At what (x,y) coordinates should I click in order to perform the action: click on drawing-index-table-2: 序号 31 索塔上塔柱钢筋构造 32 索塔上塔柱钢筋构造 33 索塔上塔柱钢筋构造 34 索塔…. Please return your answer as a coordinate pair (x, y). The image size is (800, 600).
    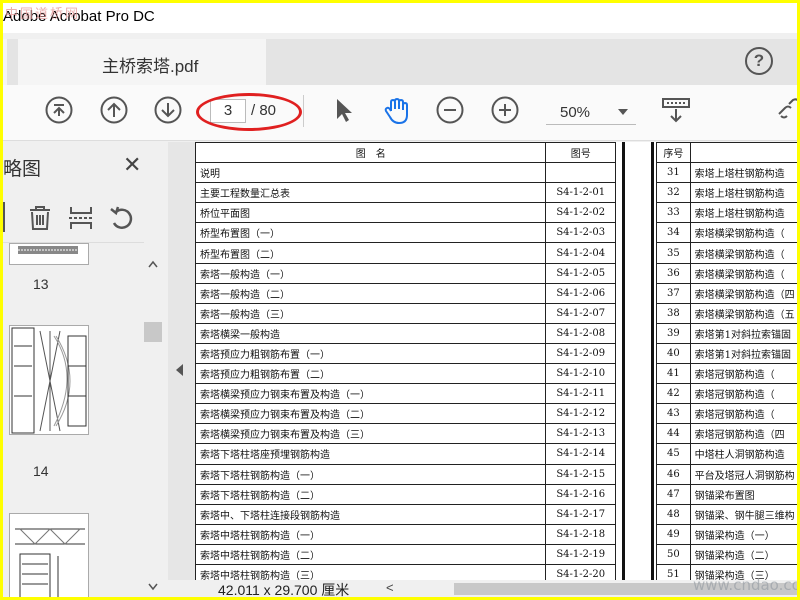
    Looking at the image, I should click on (726, 361).